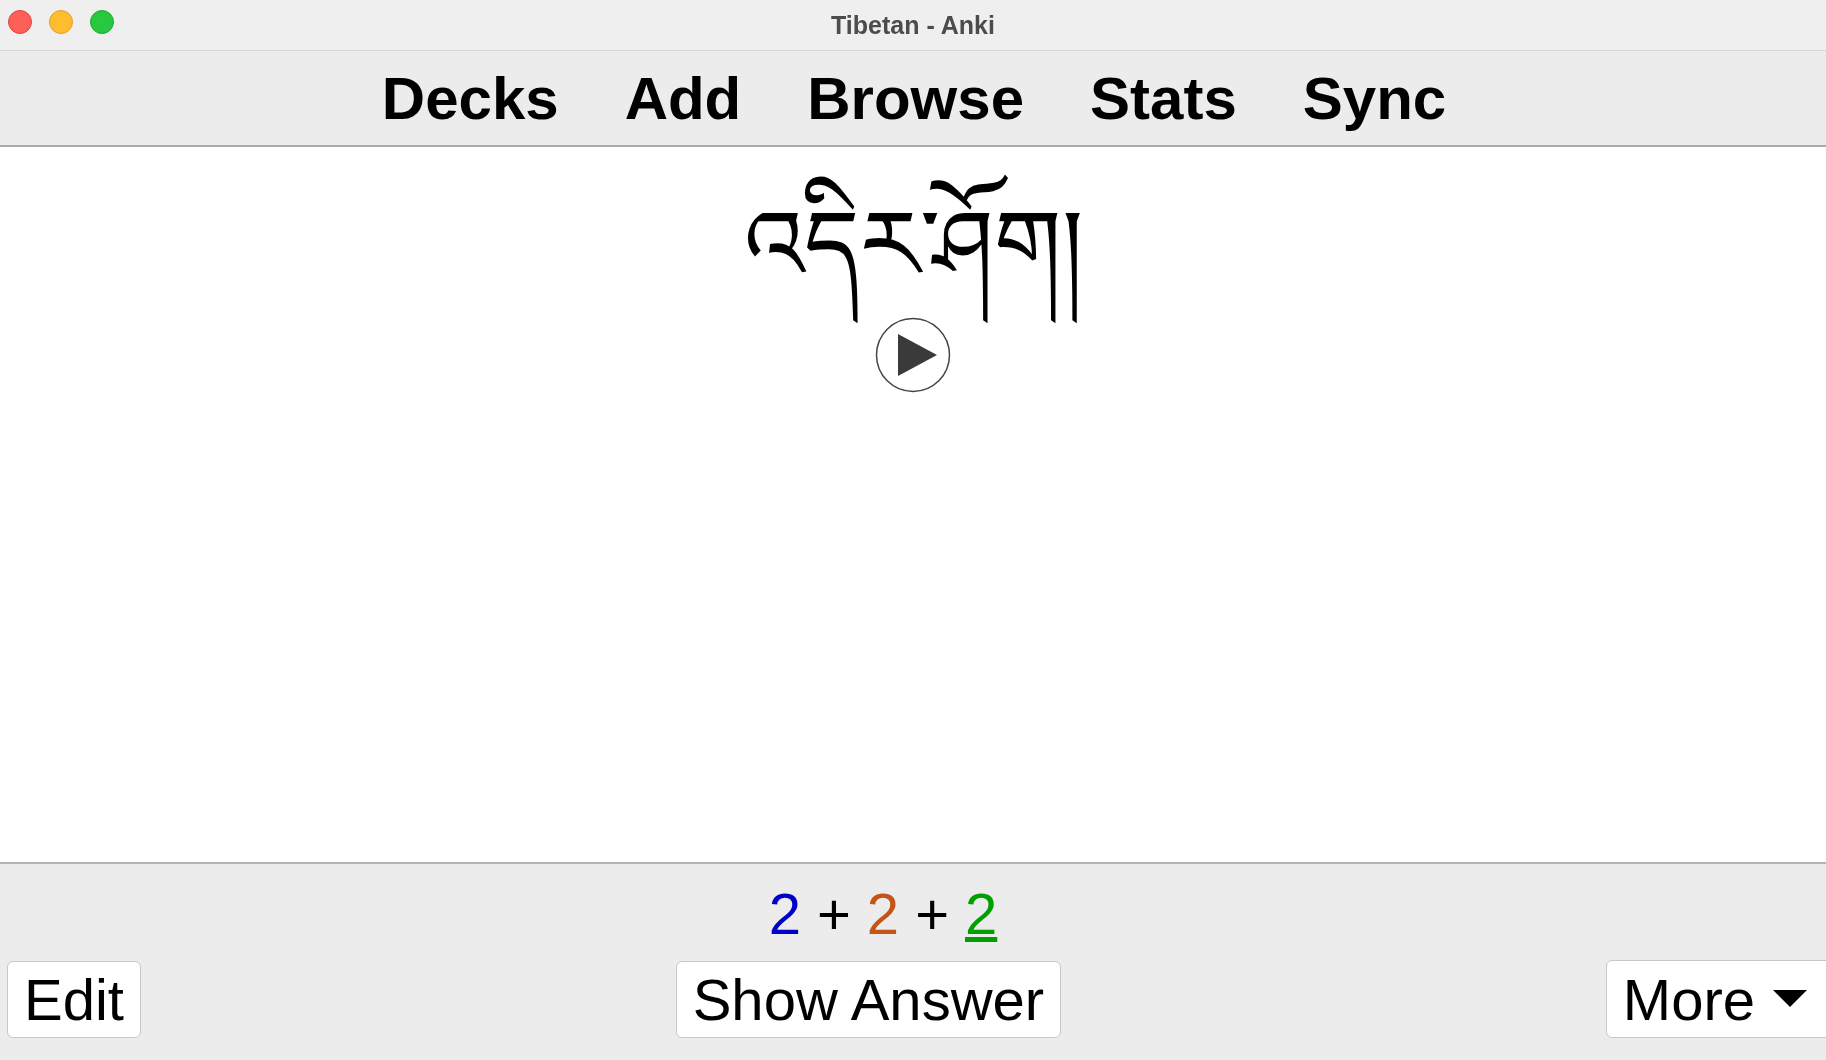  I want to click on toolbar-link: Add, so click(683, 98).